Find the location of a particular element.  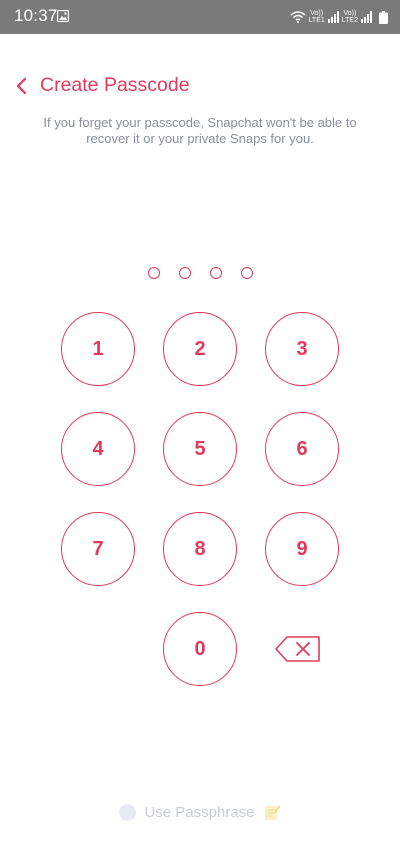

chevron-left-icon is located at coordinates (21, 86).